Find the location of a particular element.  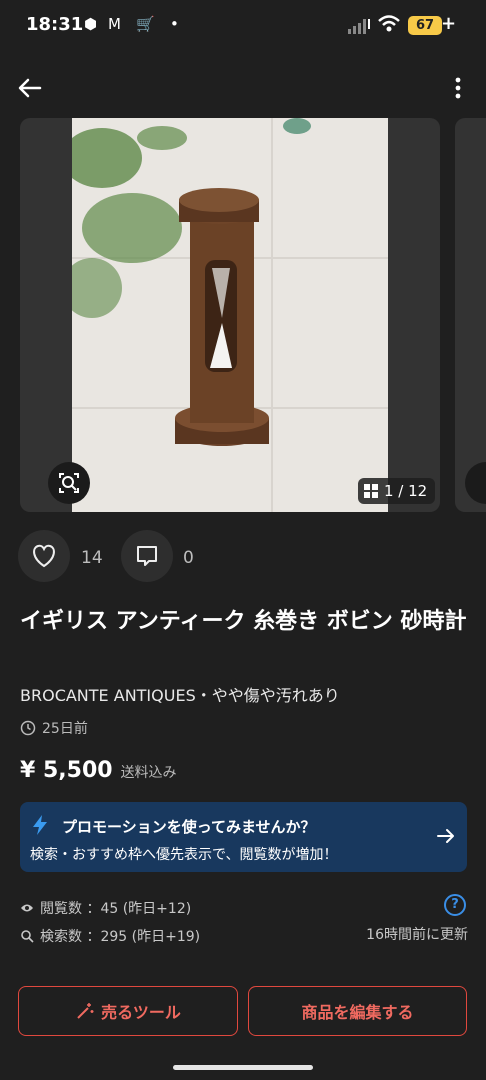

clock-icon is located at coordinates (28, 728).